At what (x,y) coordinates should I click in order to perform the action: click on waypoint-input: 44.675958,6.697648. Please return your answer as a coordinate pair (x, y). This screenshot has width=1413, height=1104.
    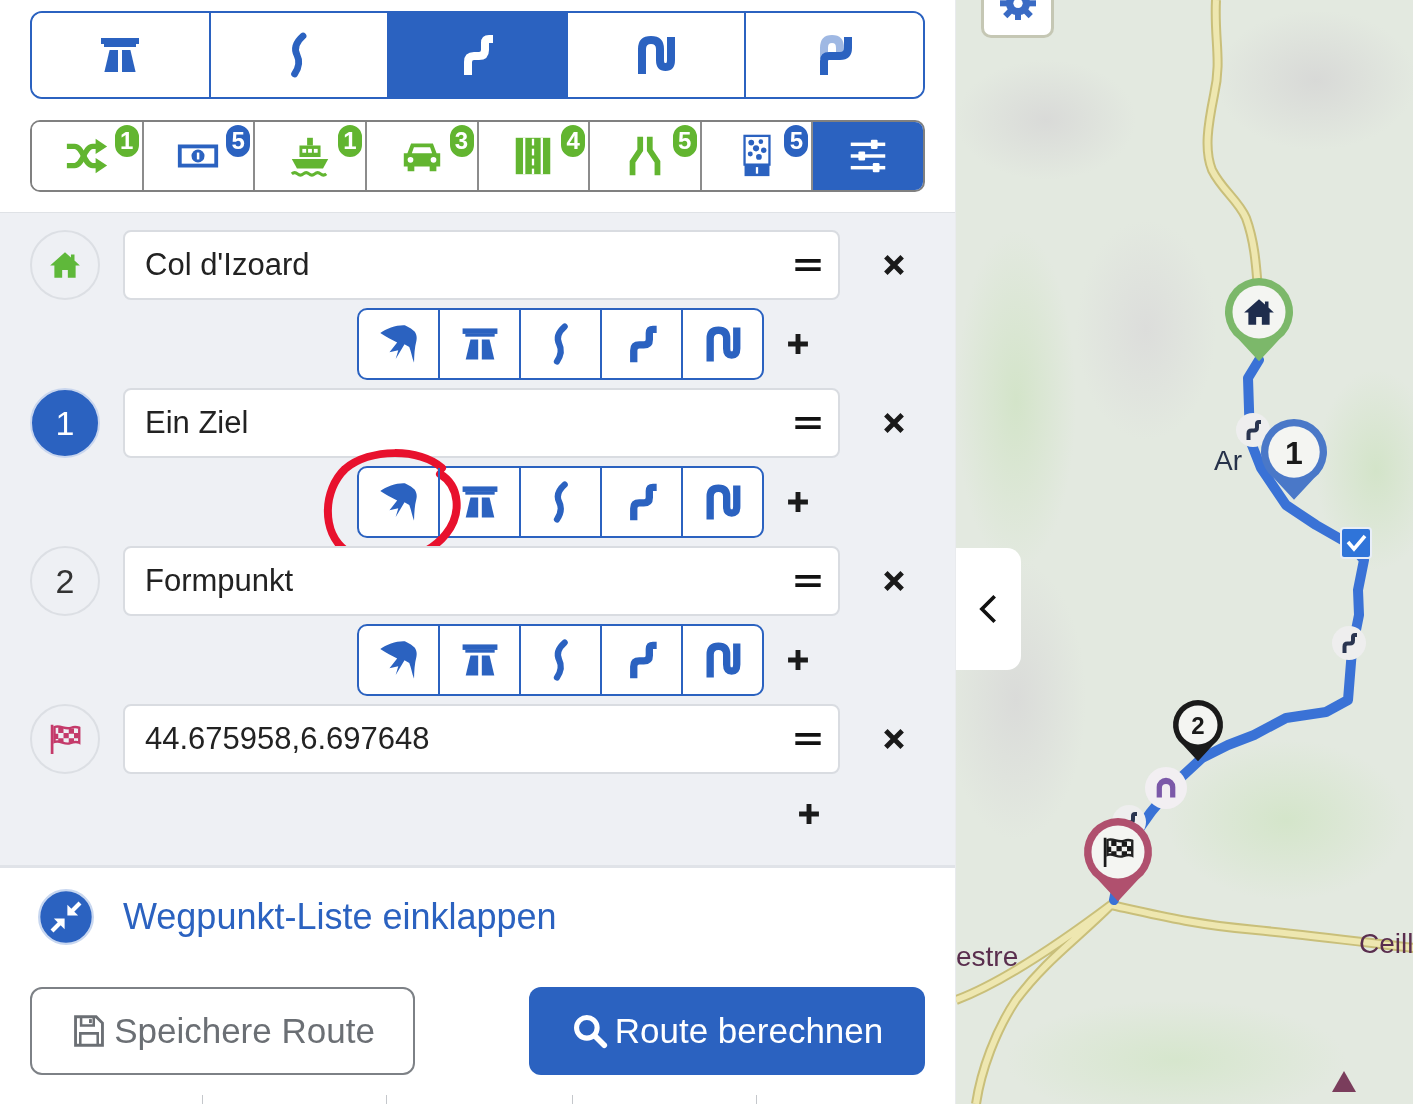
    Looking at the image, I should click on (481, 739).